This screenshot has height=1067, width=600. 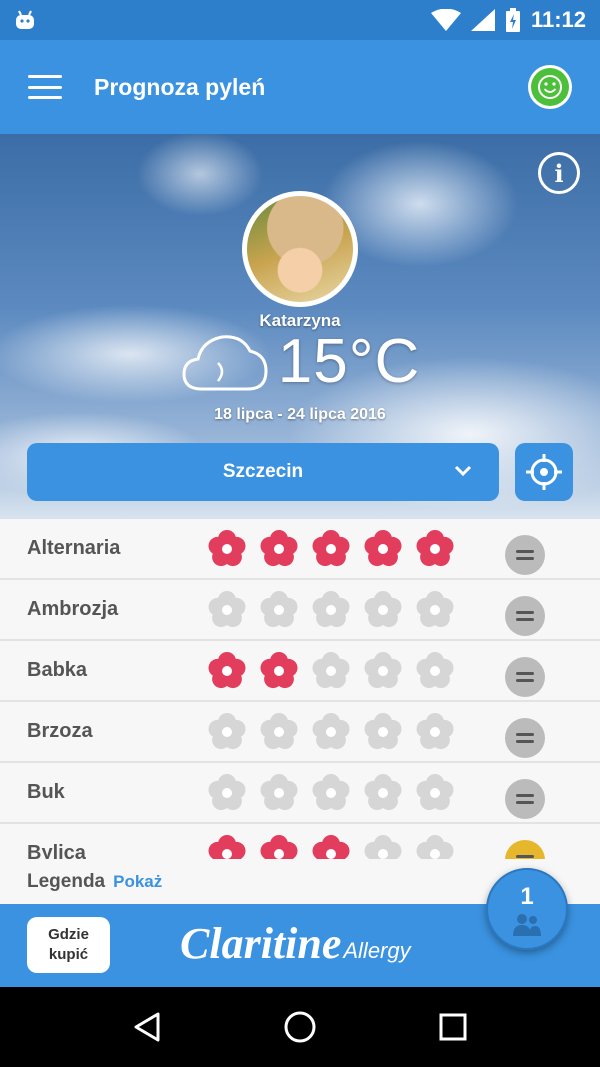 What do you see at coordinates (45, 87) in the screenshot?
I see `menu-icon` at bounding box center [45, 87].